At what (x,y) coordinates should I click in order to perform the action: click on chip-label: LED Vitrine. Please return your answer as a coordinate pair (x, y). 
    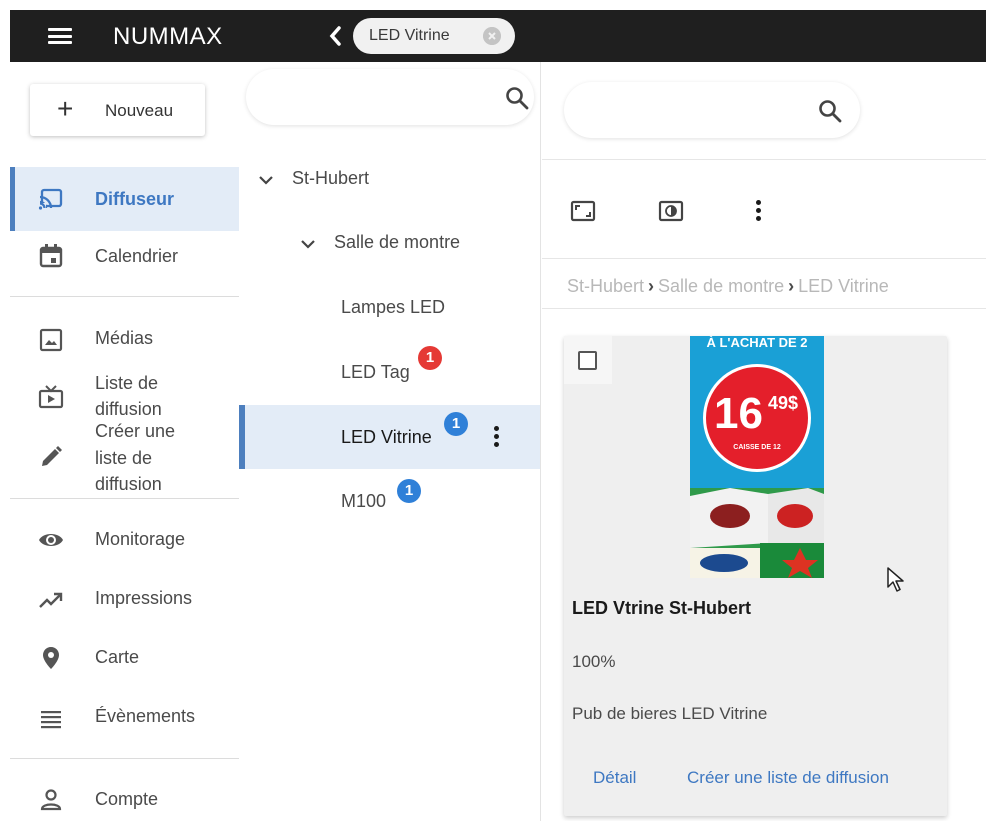
    Looking at the image, I should click on (409, 35).